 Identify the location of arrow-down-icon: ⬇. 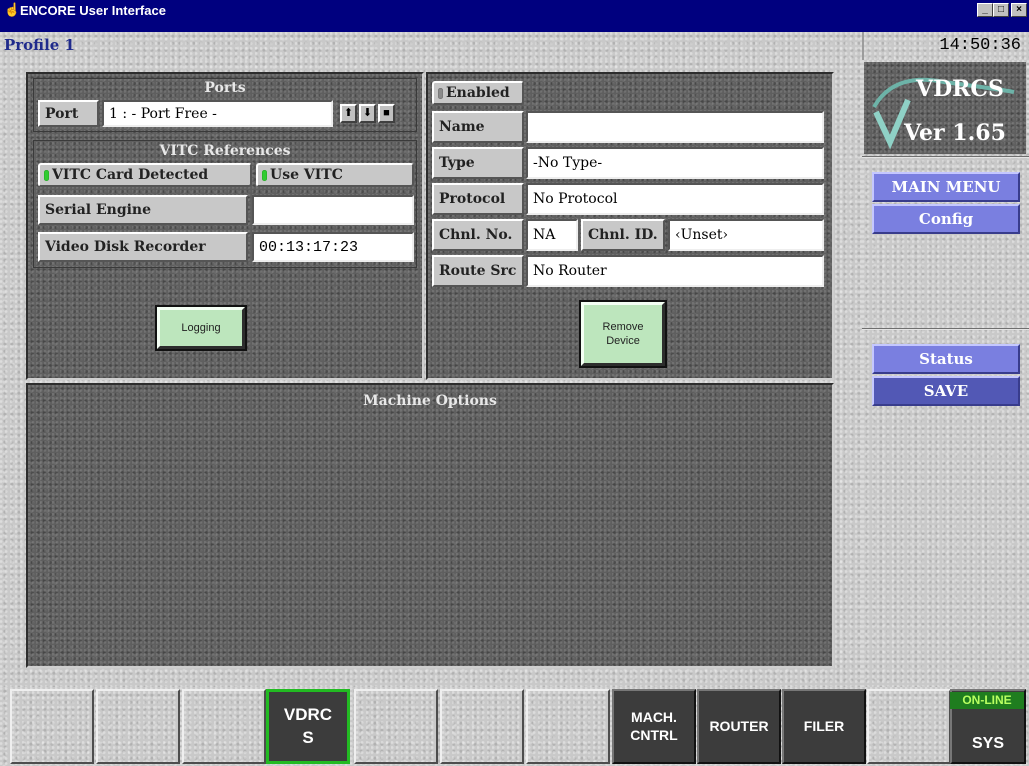
(367, 113).